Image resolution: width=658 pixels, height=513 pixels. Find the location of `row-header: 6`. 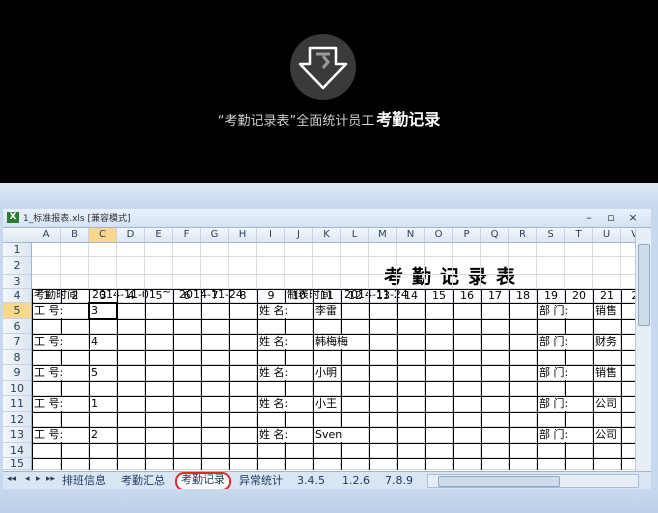

row-header: 6 is located at coordinates (17, 326).